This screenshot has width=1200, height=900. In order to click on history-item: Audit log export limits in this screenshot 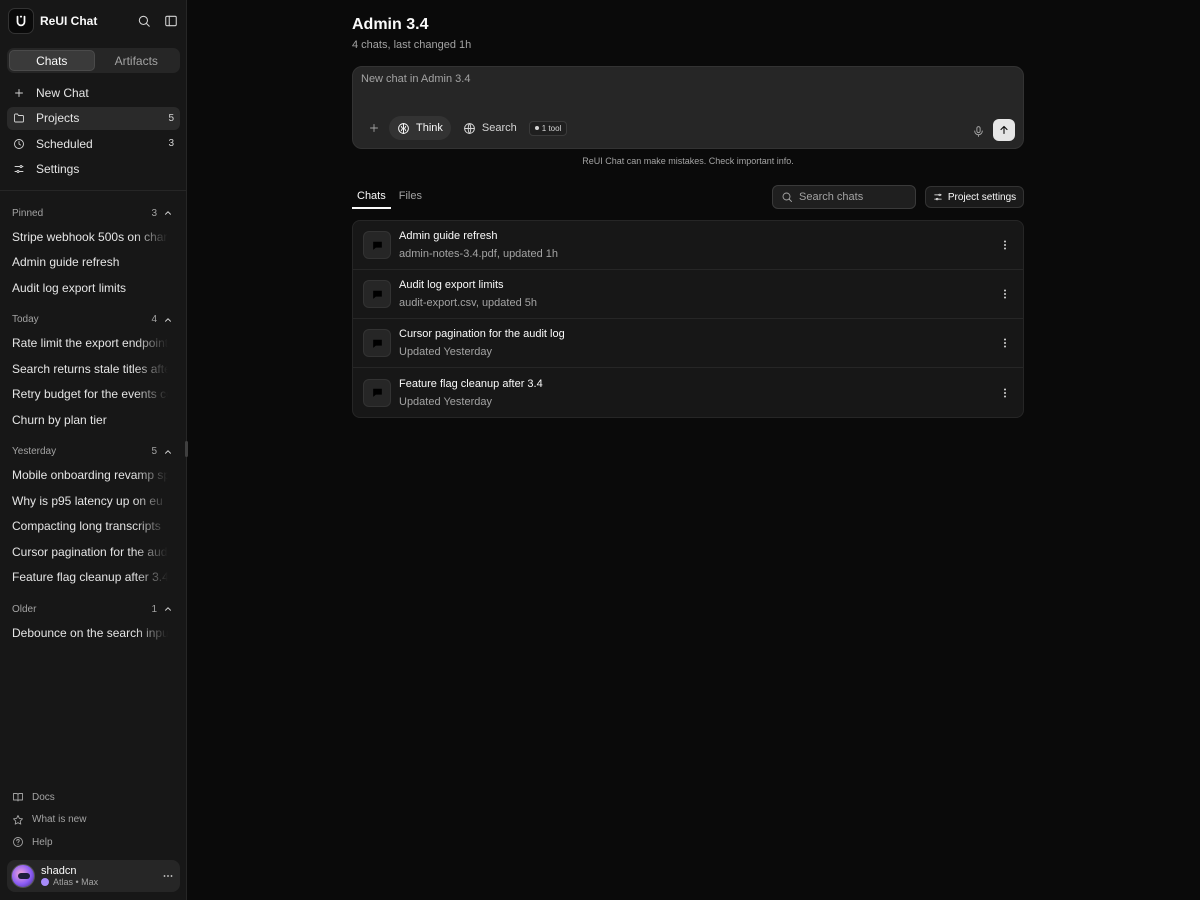, I will do `click(84, 288)`.